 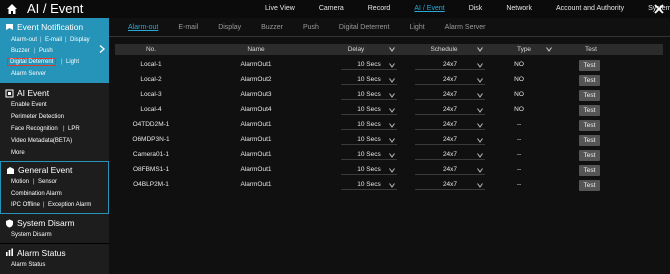 What do you see at coordinates (9, 27) in the screenshot?
I see `bell-icon` at bounding box center [9, 27].